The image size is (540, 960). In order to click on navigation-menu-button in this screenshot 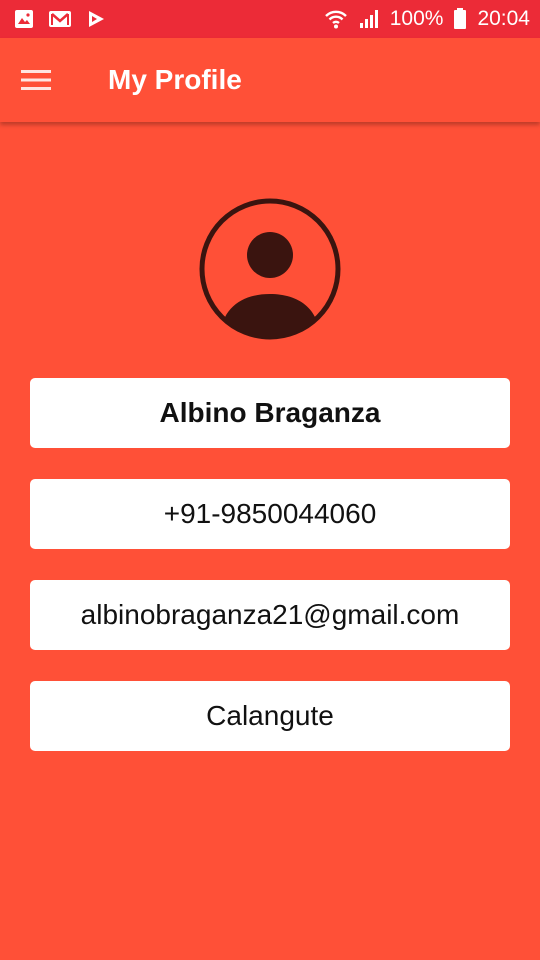, I will do `click(36, 80)`.